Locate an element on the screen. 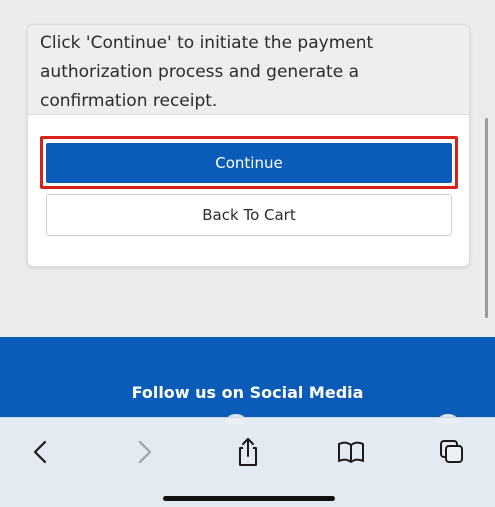 Image resolution: width=495 pixels, height=507 pixels. bookmarks-icon is located at coordinates (351, 452).